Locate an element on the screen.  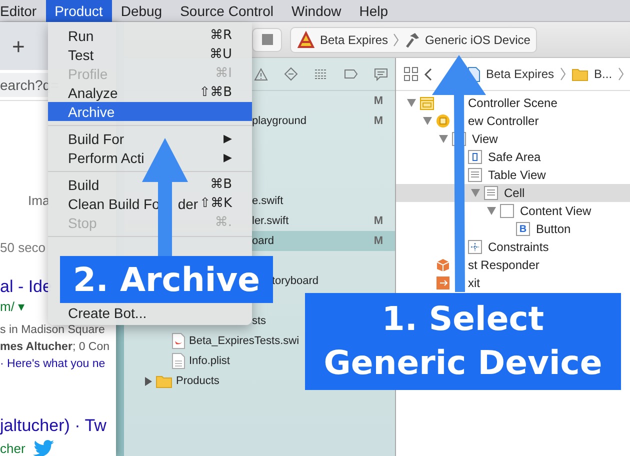
view-icon is located at coordinates (507, 211).